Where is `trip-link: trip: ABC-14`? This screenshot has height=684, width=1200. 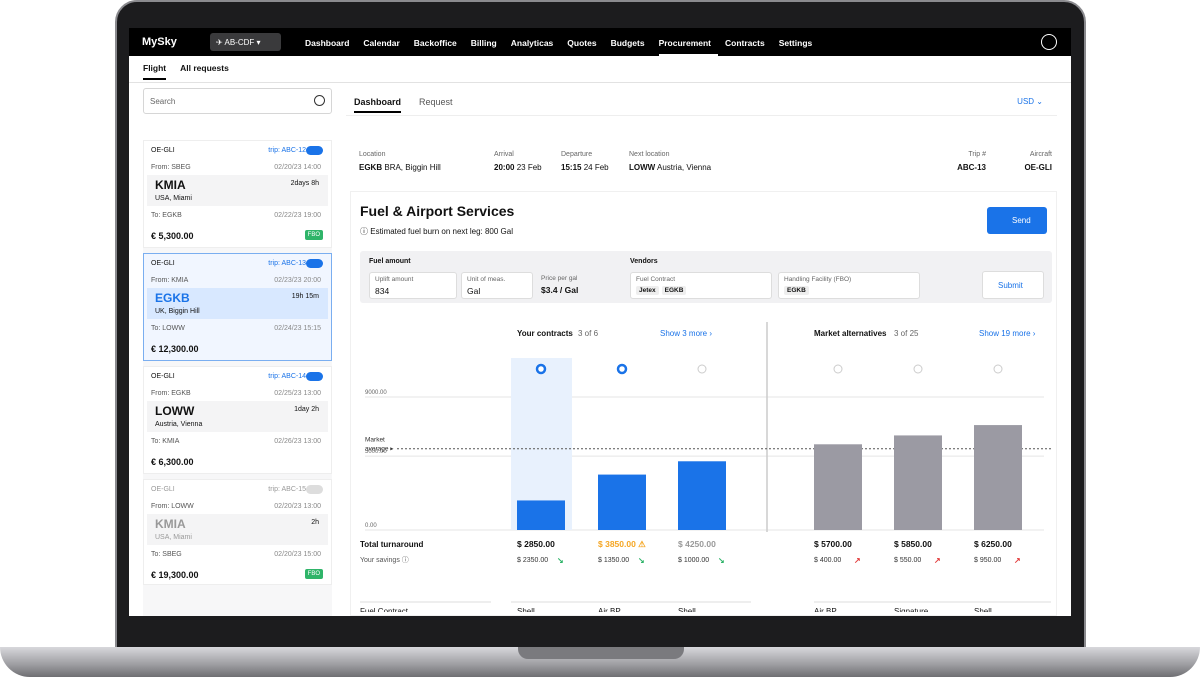 trip-link: trip: ABC-14 is located at coordinates (287, 376).